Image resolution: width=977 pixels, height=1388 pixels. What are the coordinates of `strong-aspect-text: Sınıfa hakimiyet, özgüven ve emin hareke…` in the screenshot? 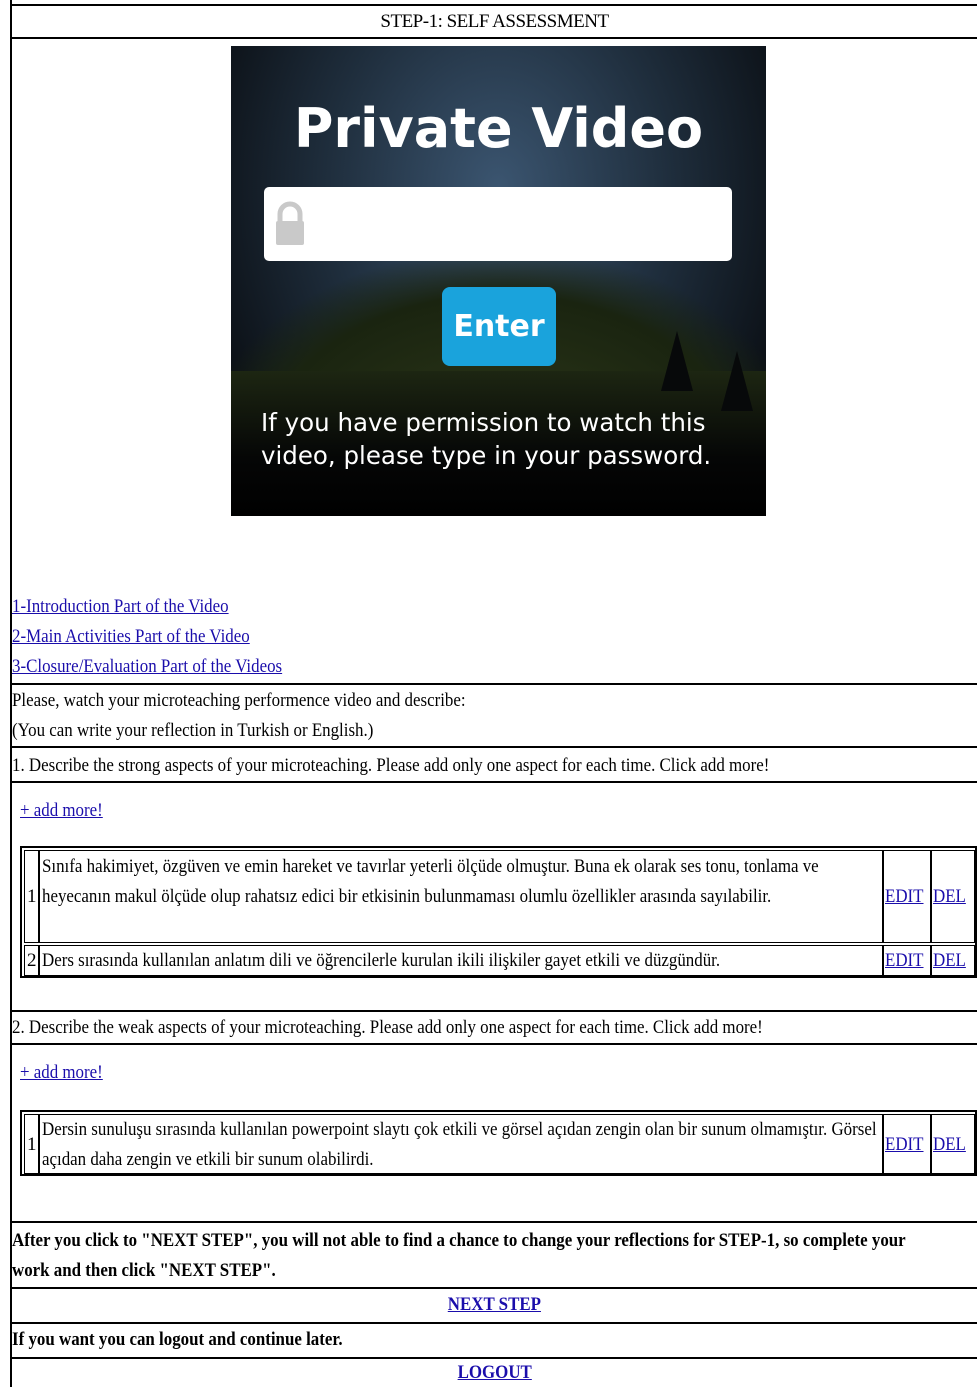 It's located at (430, 881).